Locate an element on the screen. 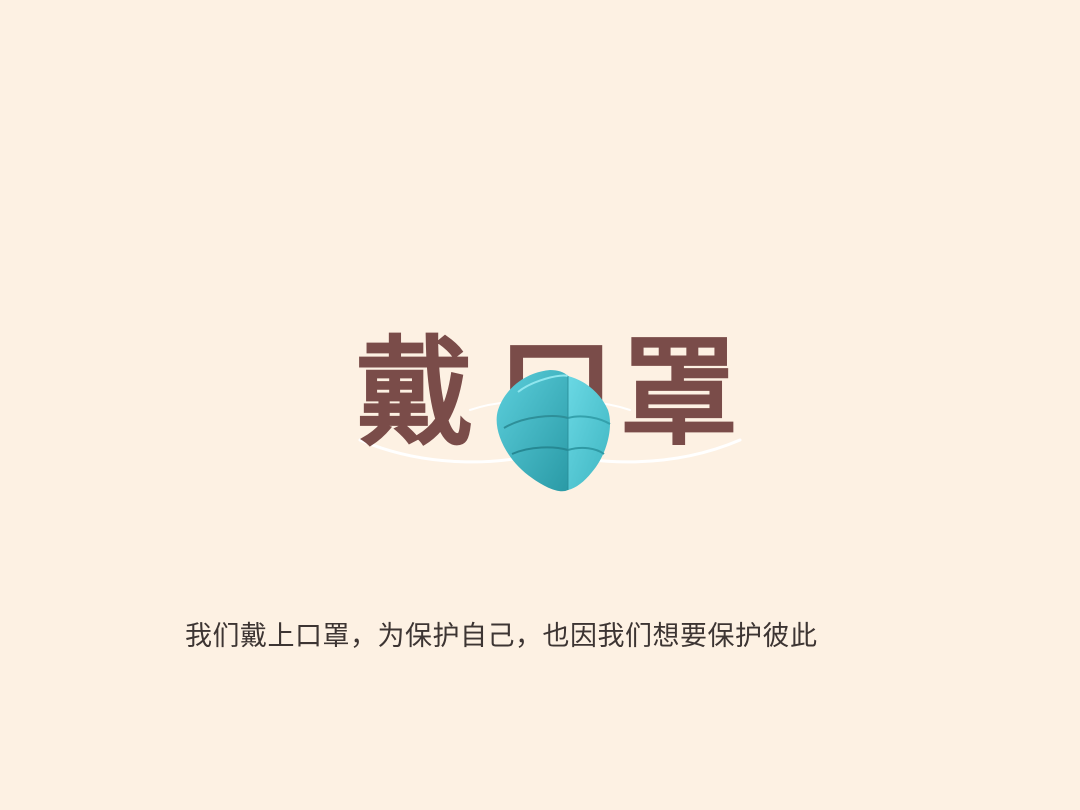 The height and width of the screenshot is (810, 1080). title-char-3: 罩 is located at coordinates (679, 392).